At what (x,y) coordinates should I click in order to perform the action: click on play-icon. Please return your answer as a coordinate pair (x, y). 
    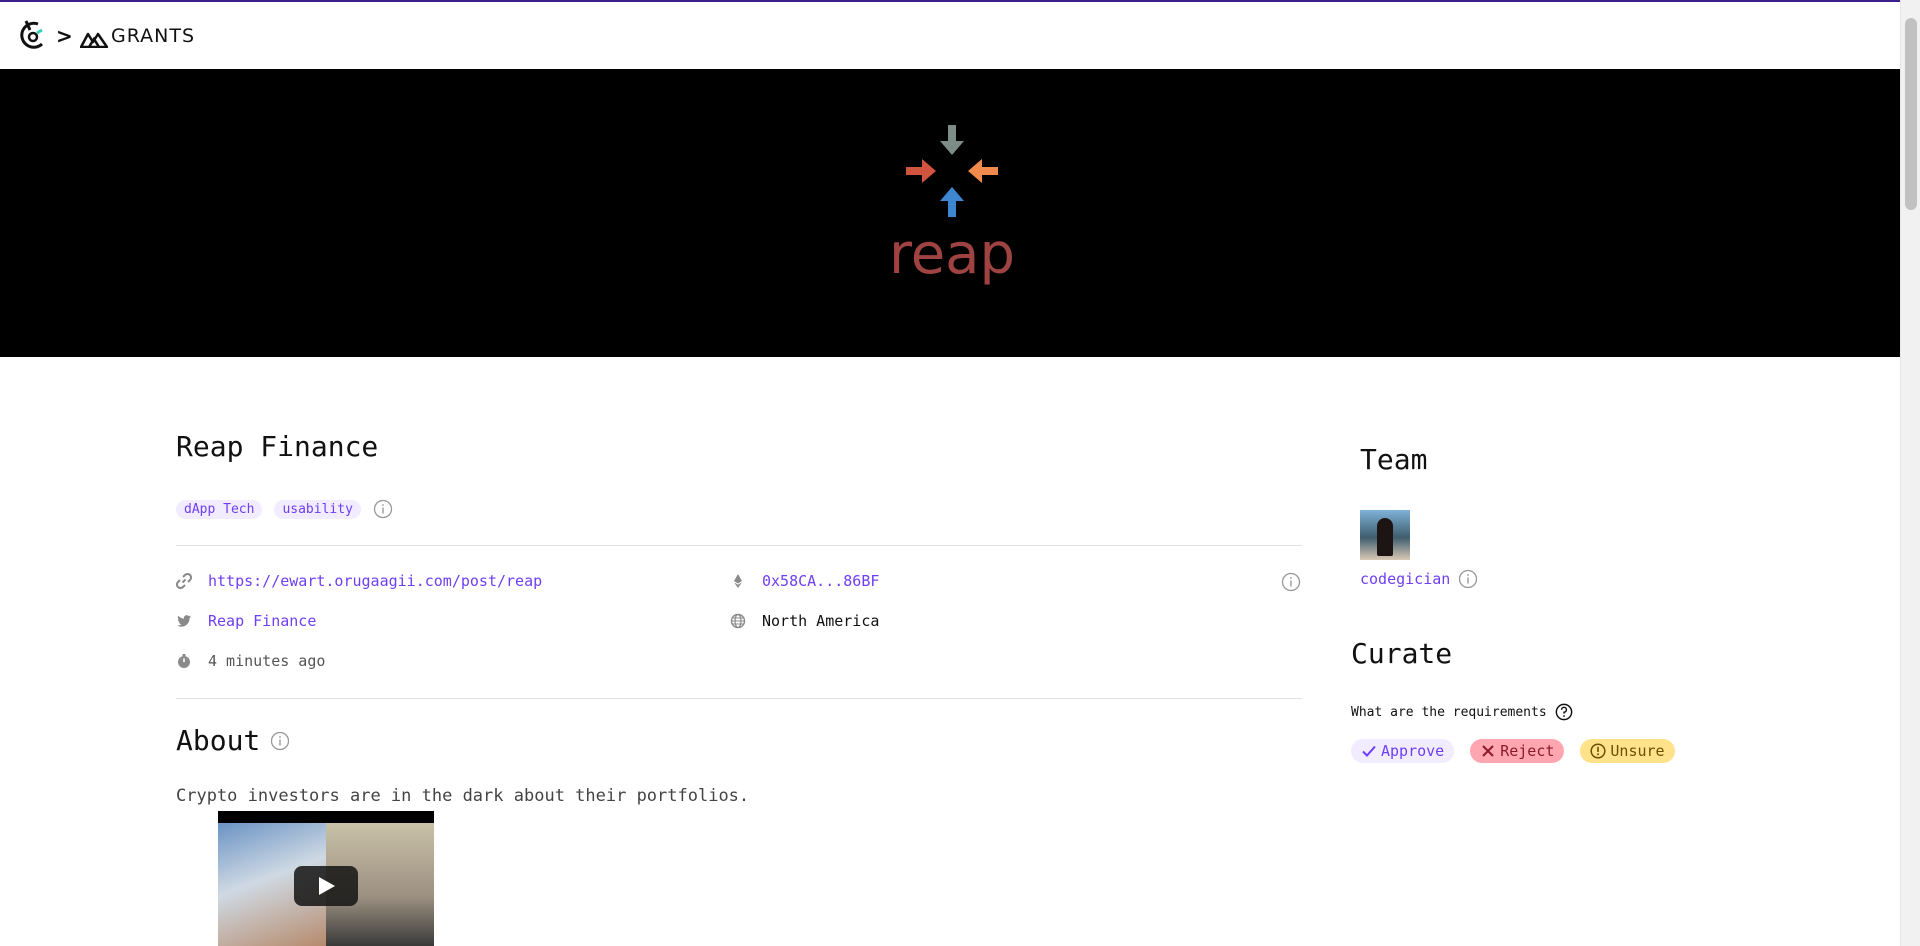
    Looking at the image, I should click on (326, 886).